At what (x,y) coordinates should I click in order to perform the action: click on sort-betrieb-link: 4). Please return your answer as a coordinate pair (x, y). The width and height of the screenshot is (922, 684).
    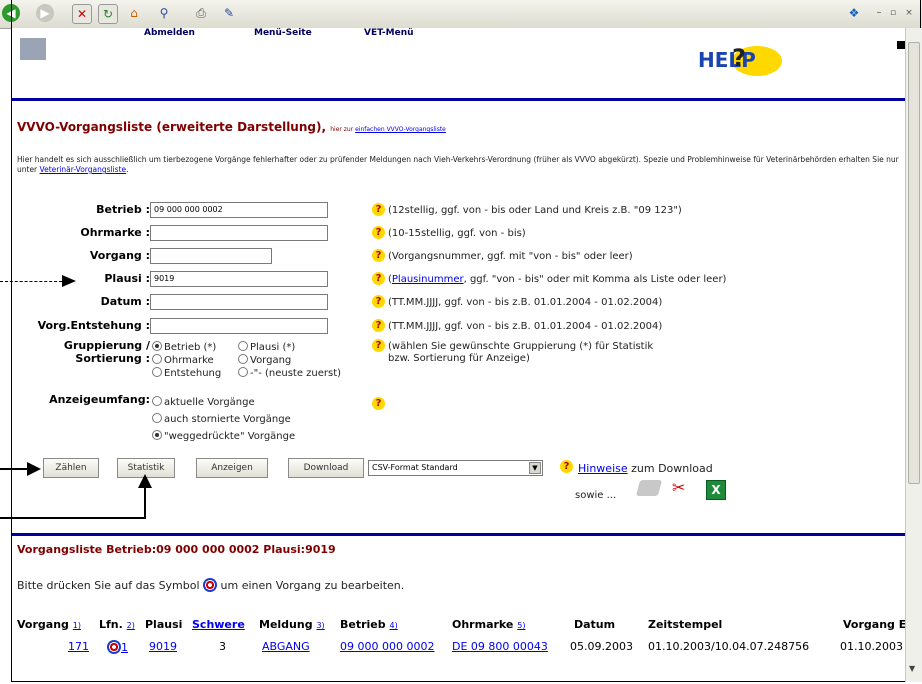
    Looking at the image, I should click on (393, 625).